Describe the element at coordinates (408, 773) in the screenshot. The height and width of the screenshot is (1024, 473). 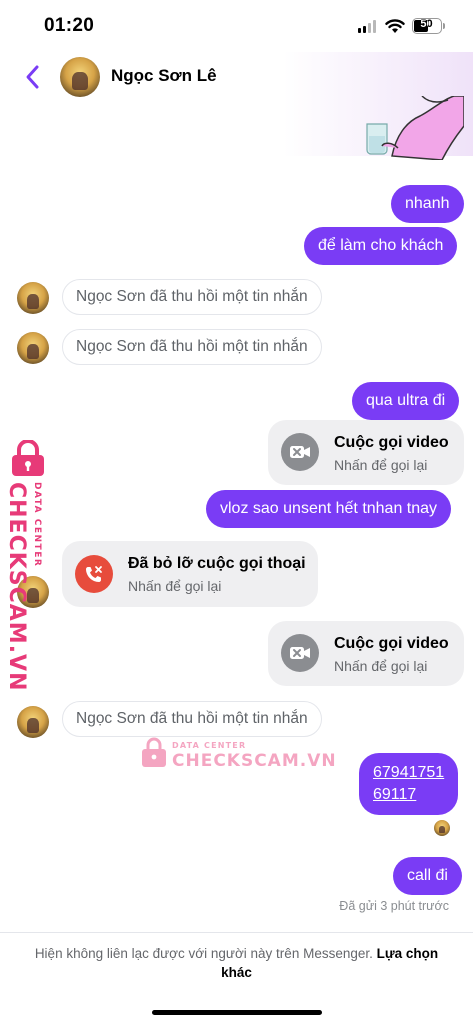
I see `phone-number-link: 67941751` at that location.